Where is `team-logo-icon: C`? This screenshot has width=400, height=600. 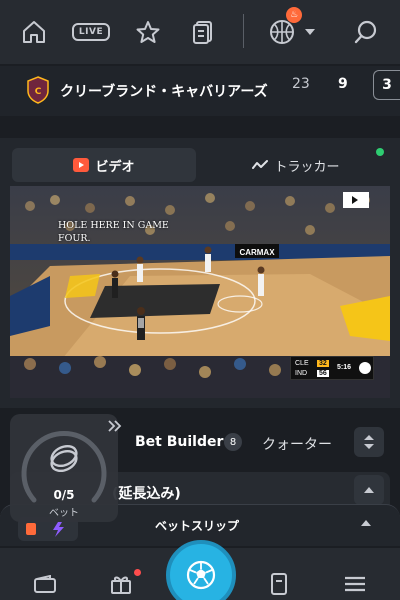 team-logo-icon: C is located at coordinates (38, 90).